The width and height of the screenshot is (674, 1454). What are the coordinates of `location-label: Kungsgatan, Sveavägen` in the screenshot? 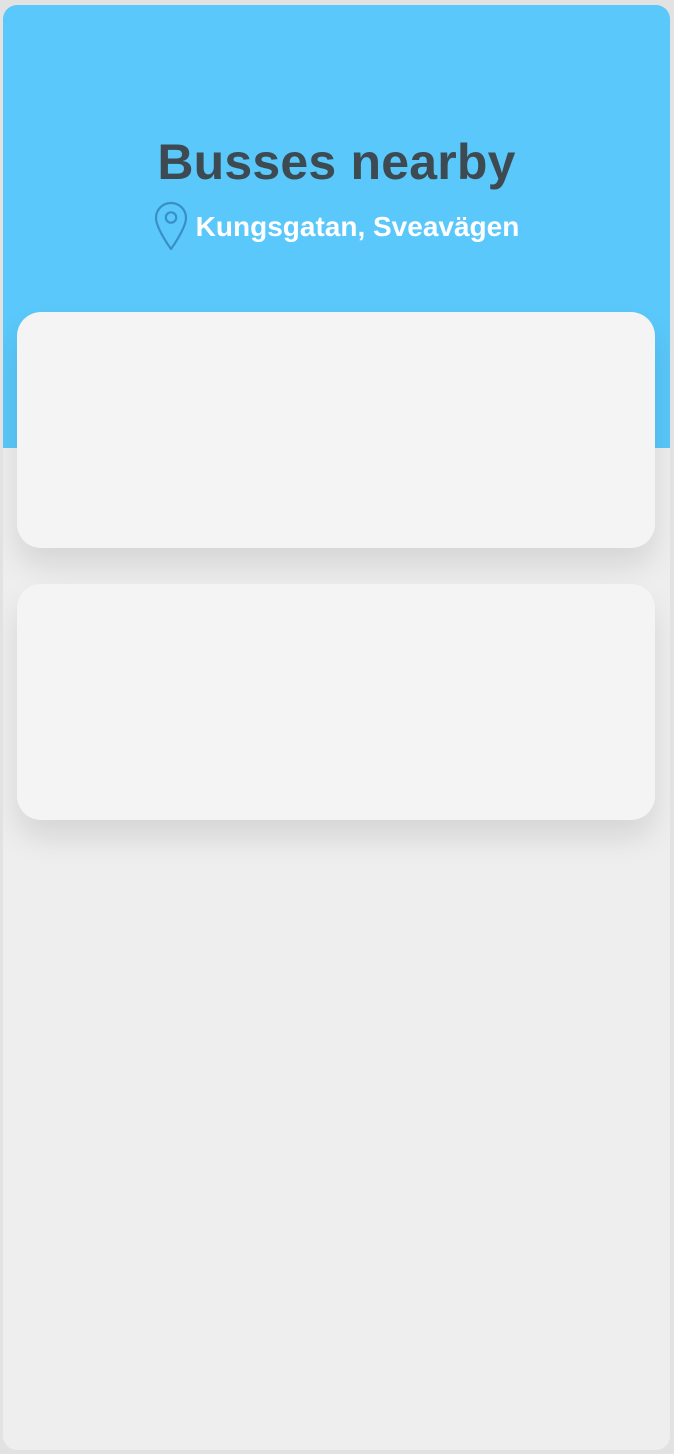 It's located at (357, 226).